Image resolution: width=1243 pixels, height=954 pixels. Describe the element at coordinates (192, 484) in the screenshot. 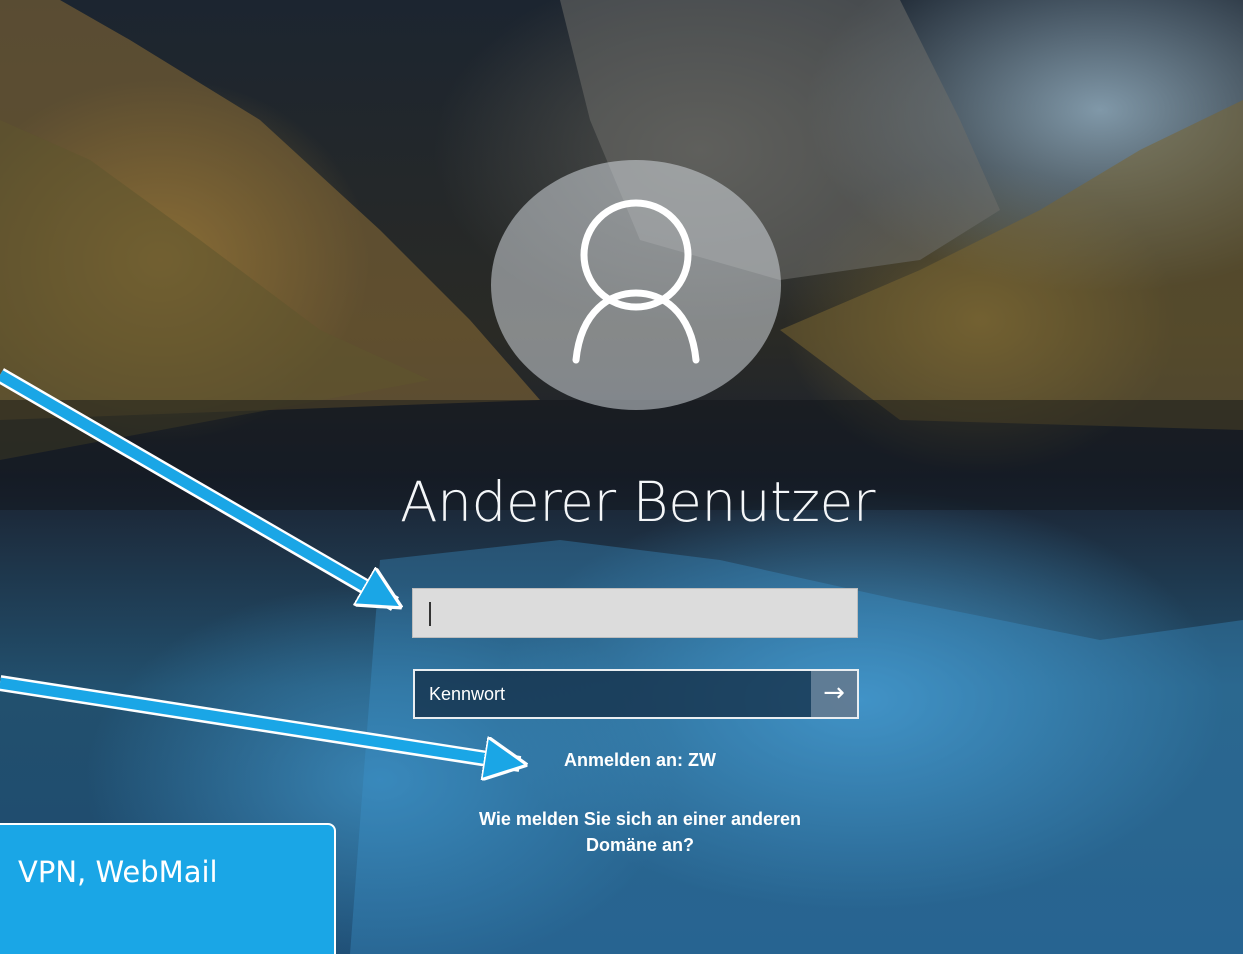

I see `arrow-to-username` at that location.